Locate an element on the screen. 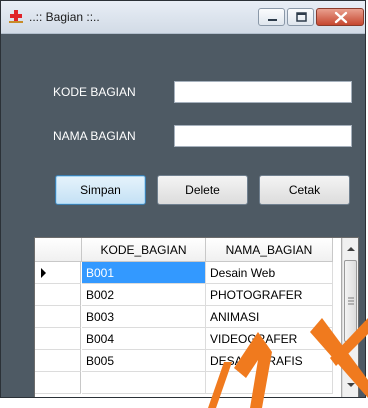  table-cell-nama: VIDEOGRAFER is located at coordinates (269, 339).